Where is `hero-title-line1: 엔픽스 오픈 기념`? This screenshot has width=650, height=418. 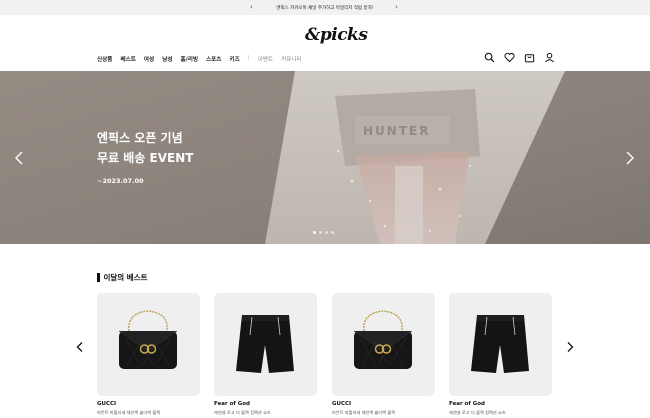 hero-title-line1: 엔픽스 오픈 기념 is located at coordinates (140, 138).